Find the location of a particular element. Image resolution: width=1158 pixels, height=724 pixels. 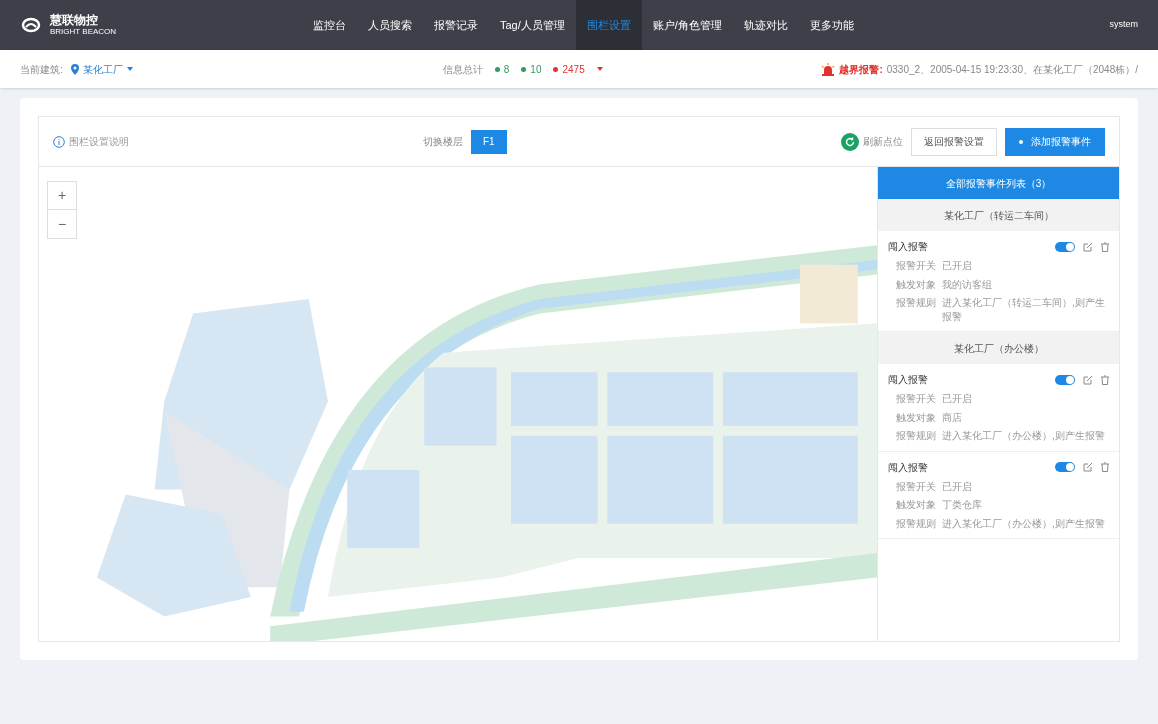

alarm-message: 0330_2、2005-04-15 19:23:30、在某化工厂（2048栋）/ is located at coordinates (1012, 69).